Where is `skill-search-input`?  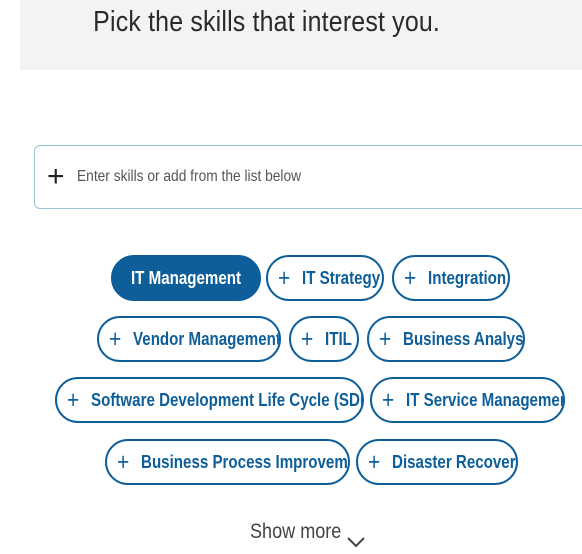
skill-search-input is located at coordinates (283, 177).